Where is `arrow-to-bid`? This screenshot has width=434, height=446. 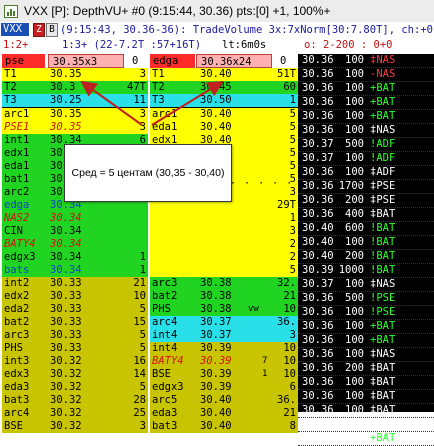
arrow-to-bid is located at coordinates (111, 103).